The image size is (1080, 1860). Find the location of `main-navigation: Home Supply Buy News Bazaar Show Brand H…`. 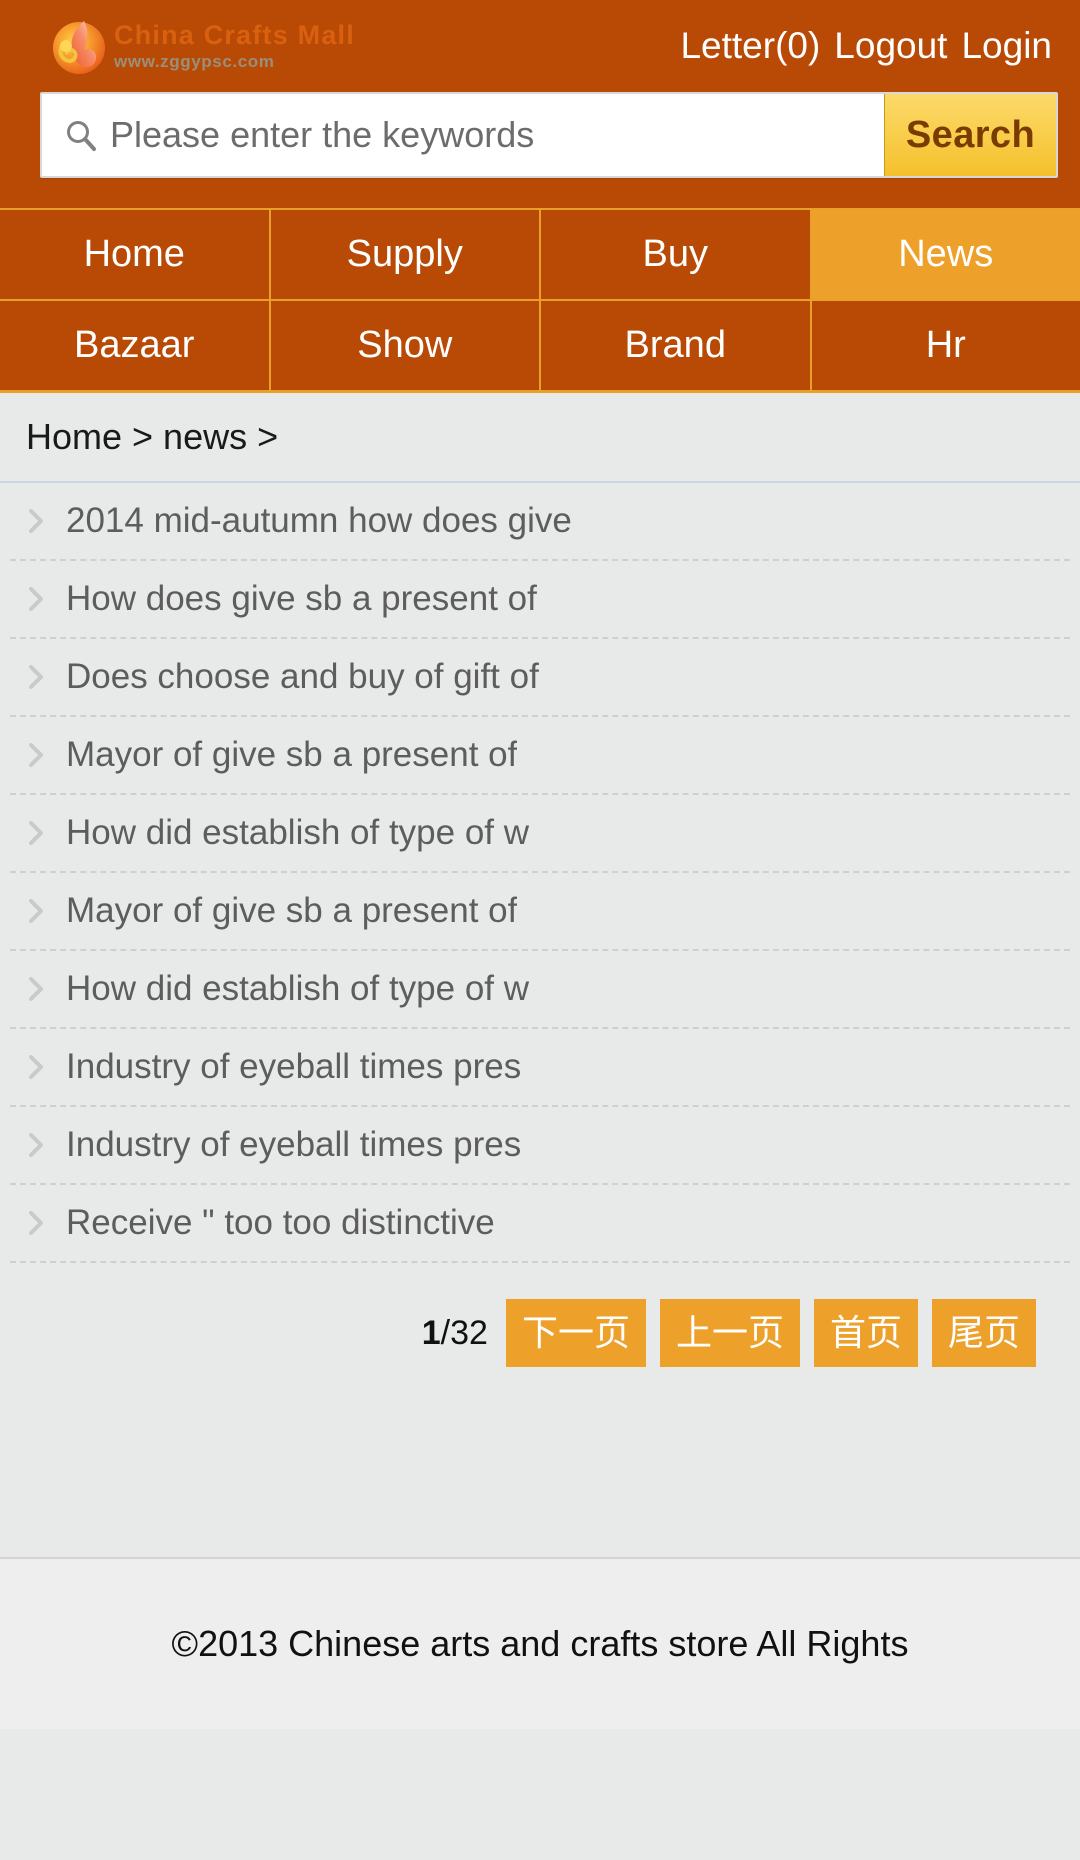

main-navigation: Home Supply Buy News Bazaar Show Brand H… is located at coordinates (540, 300).